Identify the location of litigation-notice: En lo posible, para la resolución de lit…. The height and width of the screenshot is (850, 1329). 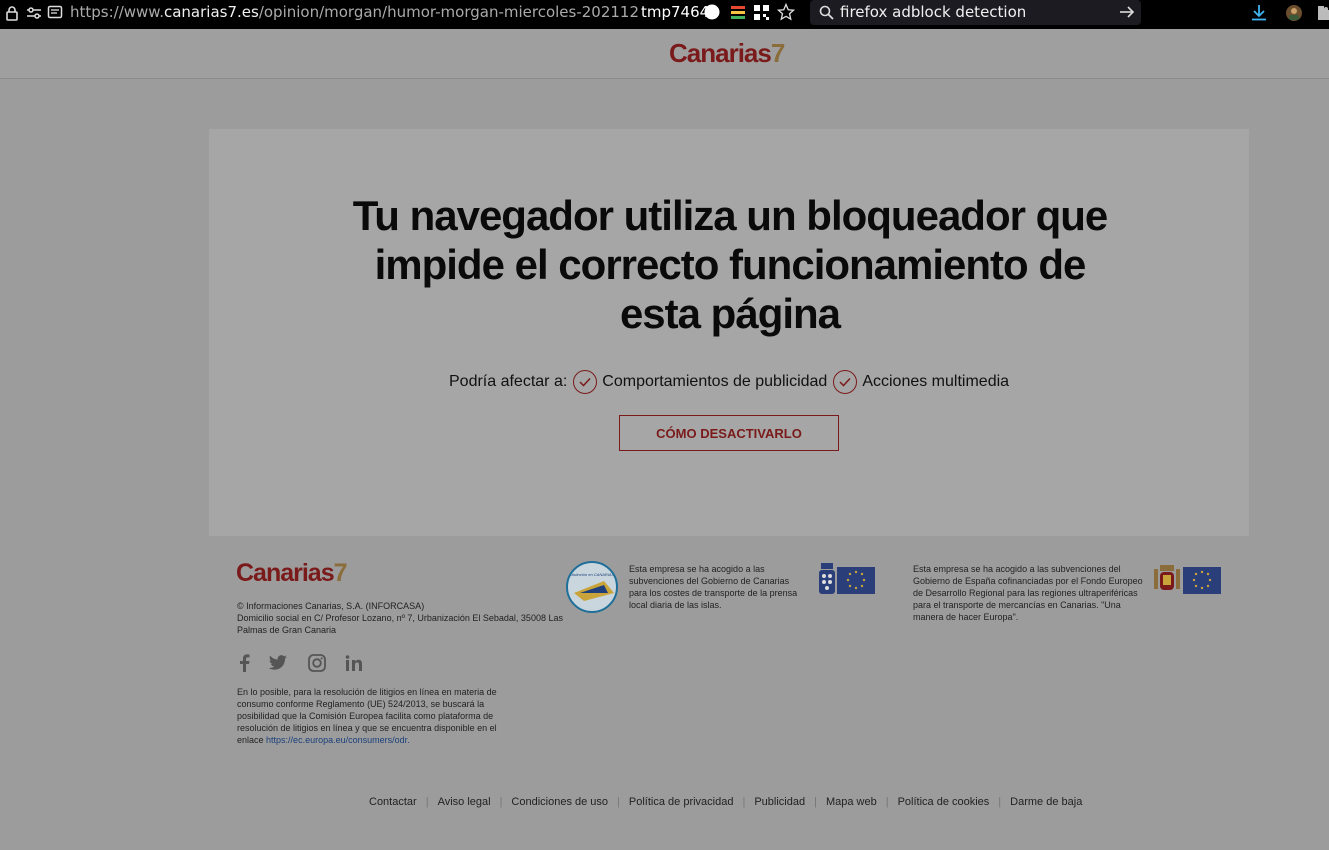
(372, 716).